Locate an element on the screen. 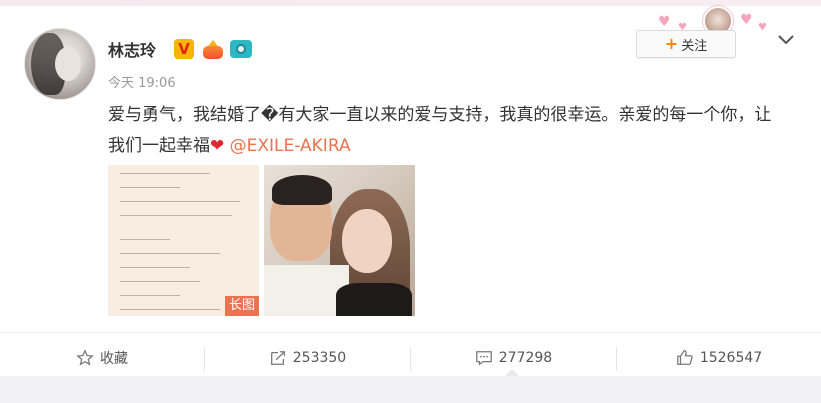 Image resolution: width=821 pixels, height=403 pixels. comment-caret is located at coordinates (512, 372).